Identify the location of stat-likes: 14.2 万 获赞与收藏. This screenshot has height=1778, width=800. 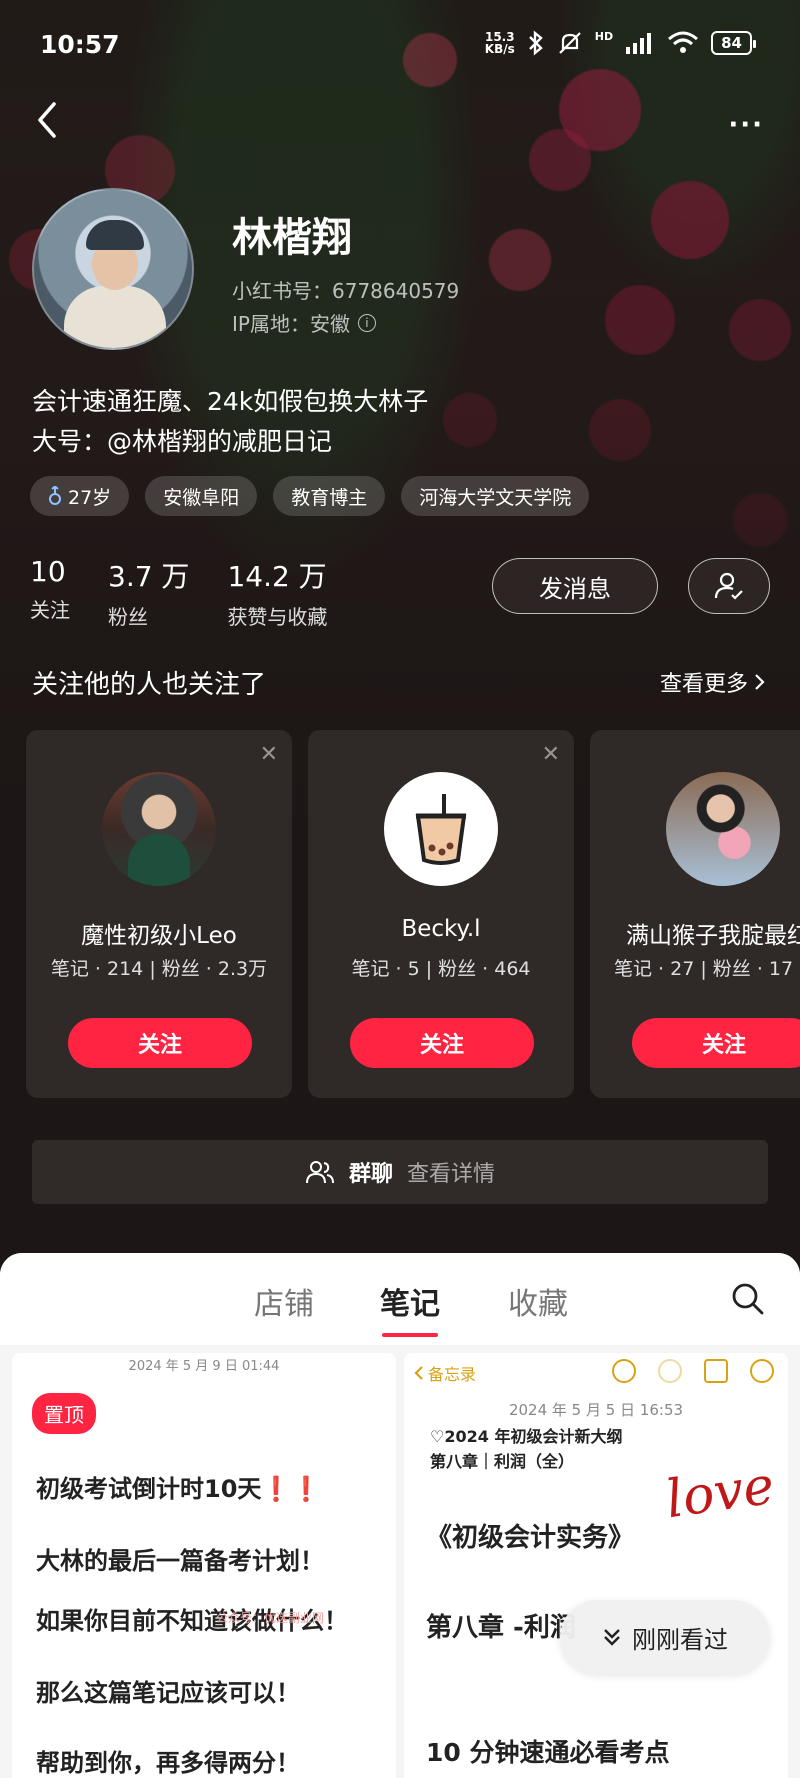
(277, 592).